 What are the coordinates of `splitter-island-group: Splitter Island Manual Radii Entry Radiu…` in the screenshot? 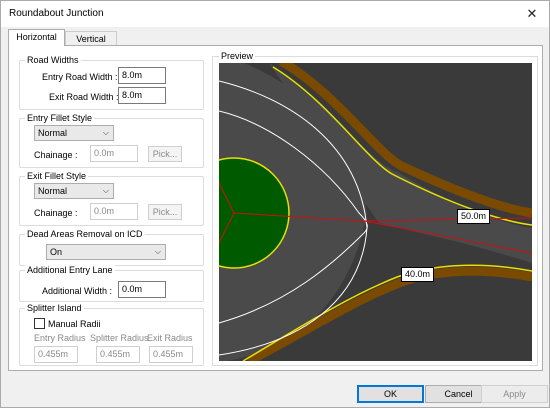 It's located at (111, 334).